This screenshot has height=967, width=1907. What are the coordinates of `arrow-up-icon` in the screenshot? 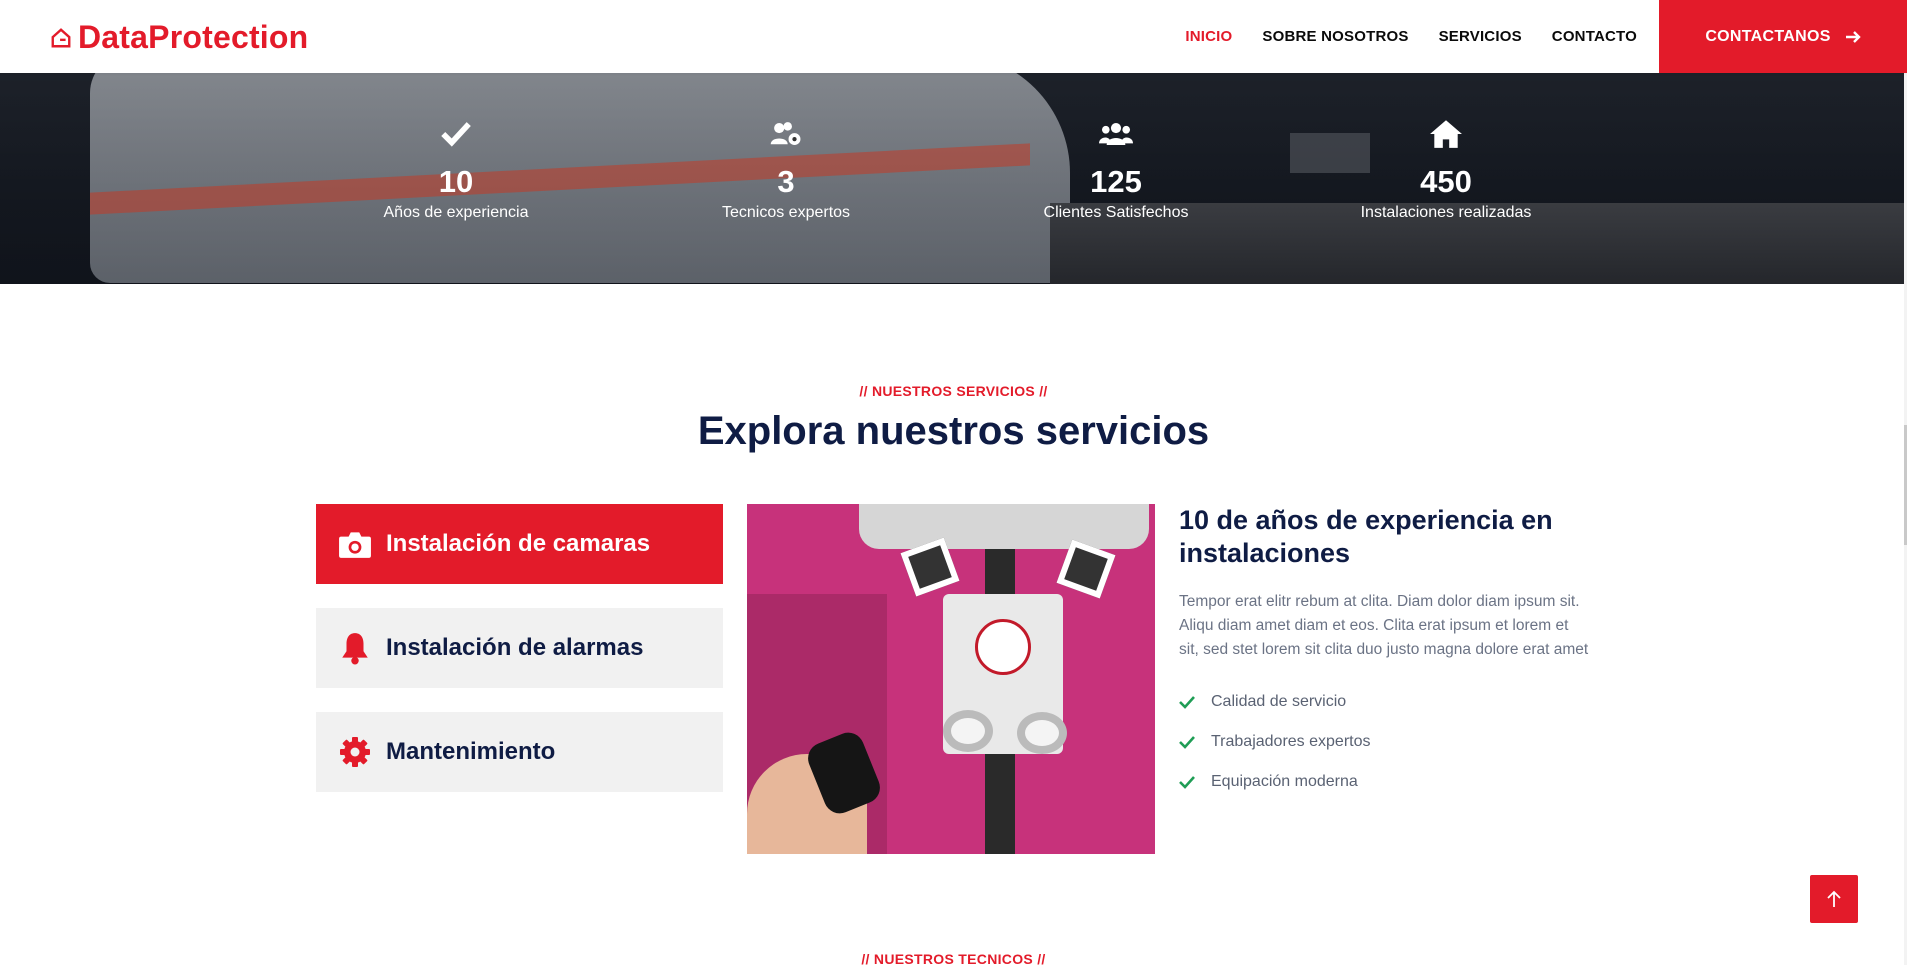 It's located at (1834, 898).